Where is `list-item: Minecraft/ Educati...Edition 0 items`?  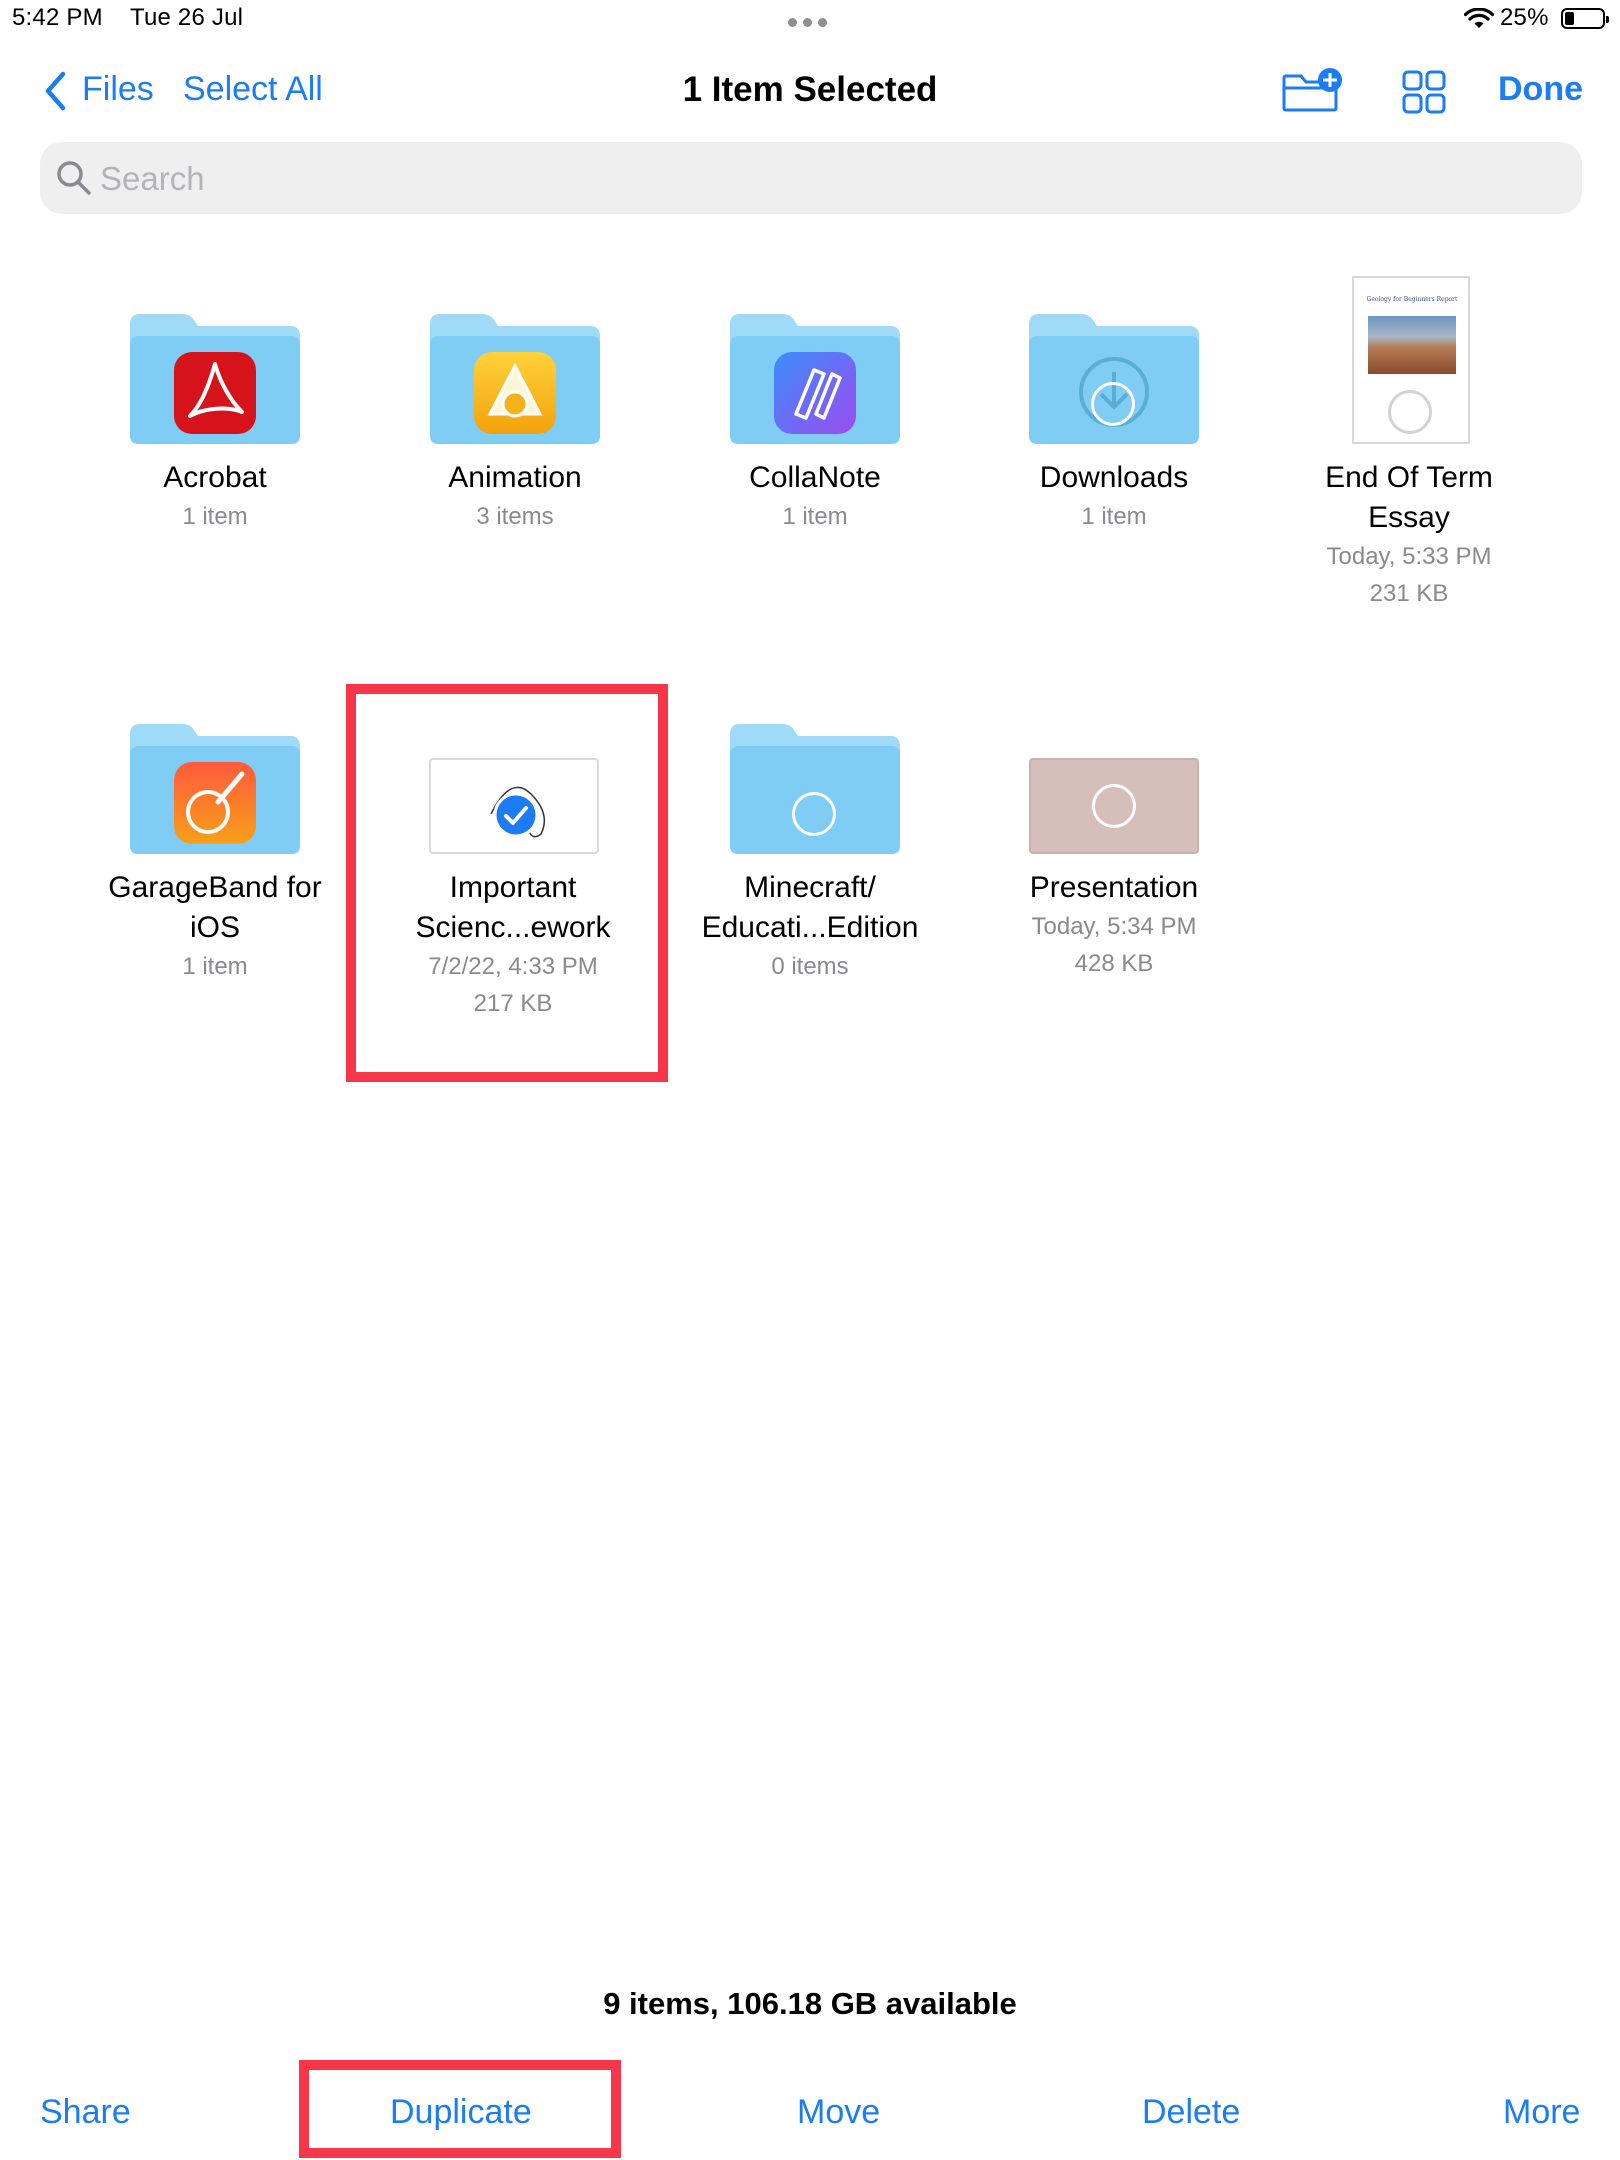 list-item: Minecraft/ Educati...Edition 0 items is located at coordinates (810, 926).